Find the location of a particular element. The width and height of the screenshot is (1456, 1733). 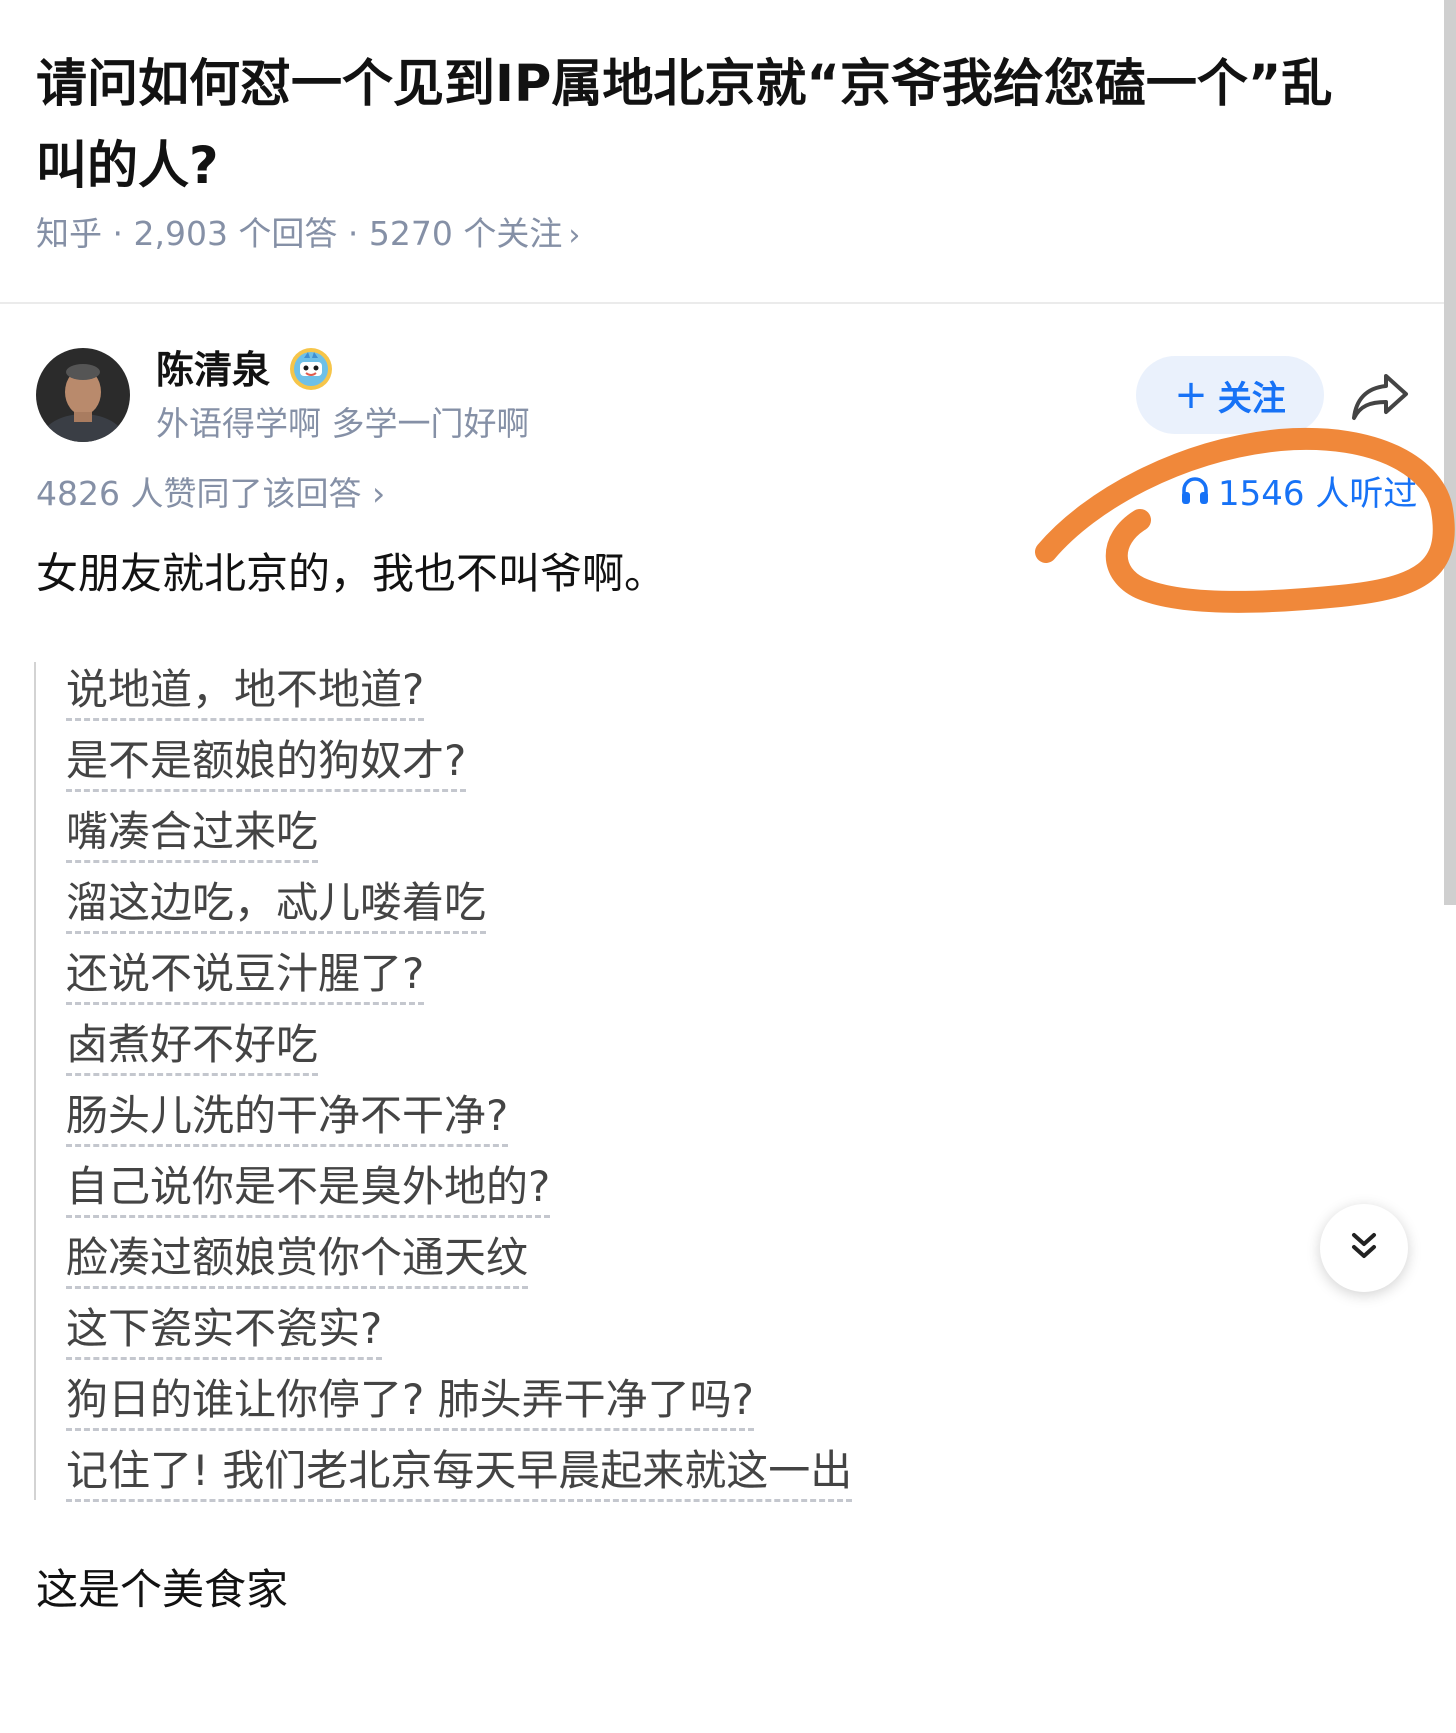

quote-line: 肠头儿洗的干净不干净? is located at coordinates (287, 1118).